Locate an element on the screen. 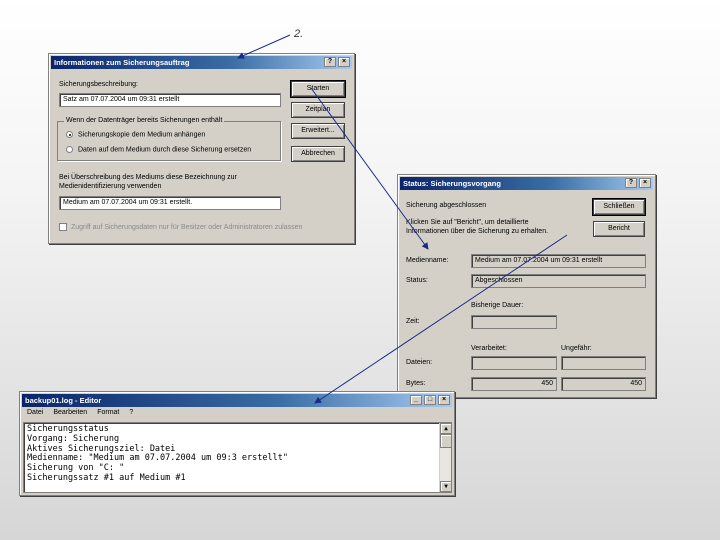 This screenshot has height=540, width=720. arrow-to-dialog is located at coordinates (264, 46).